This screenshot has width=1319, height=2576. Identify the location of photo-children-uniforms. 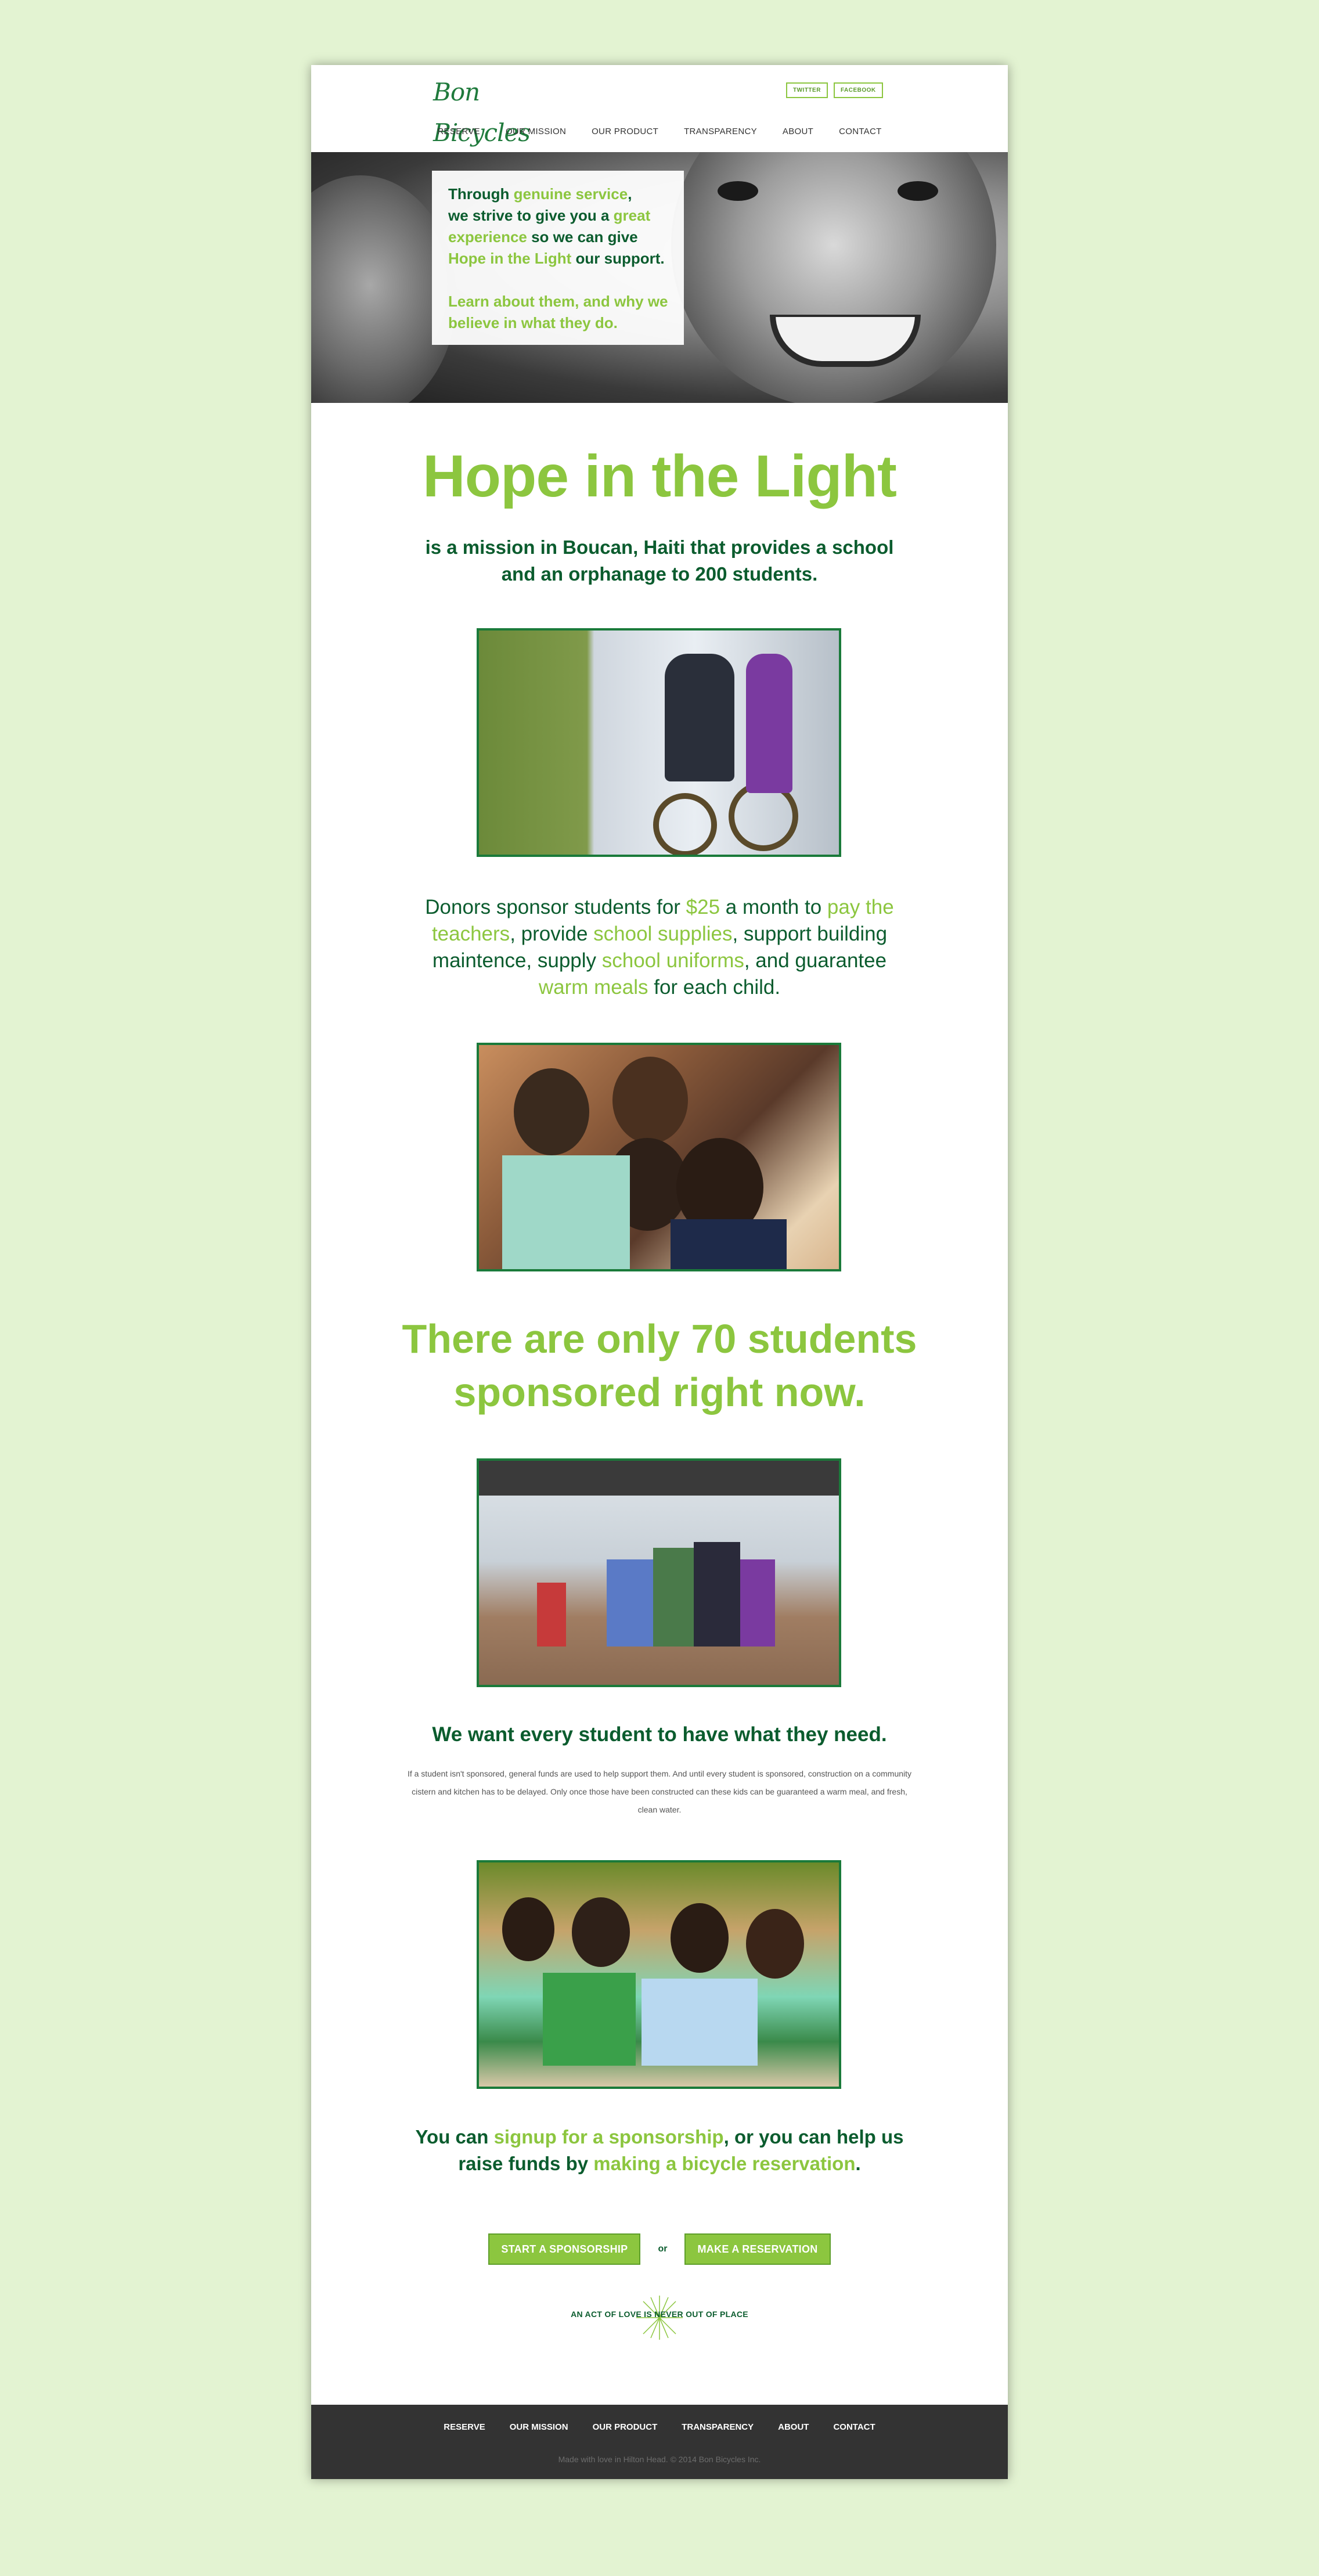
(659, 1974).